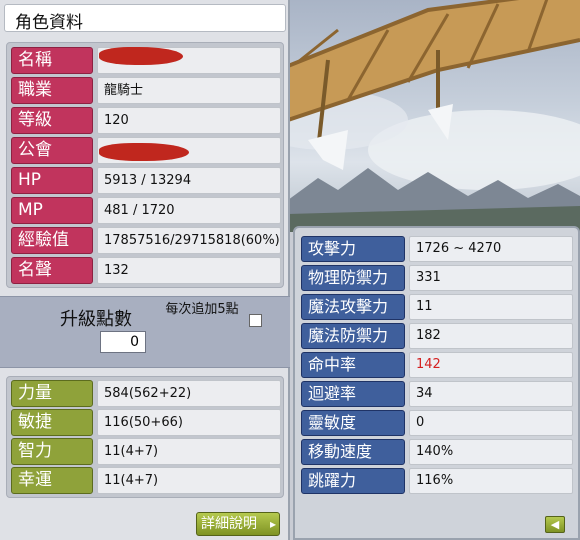  What do you see at coordinates (189, 393) in the screenshot?
I see `stat-value-str: 584(562+22)` at bounding box center [189, 393].